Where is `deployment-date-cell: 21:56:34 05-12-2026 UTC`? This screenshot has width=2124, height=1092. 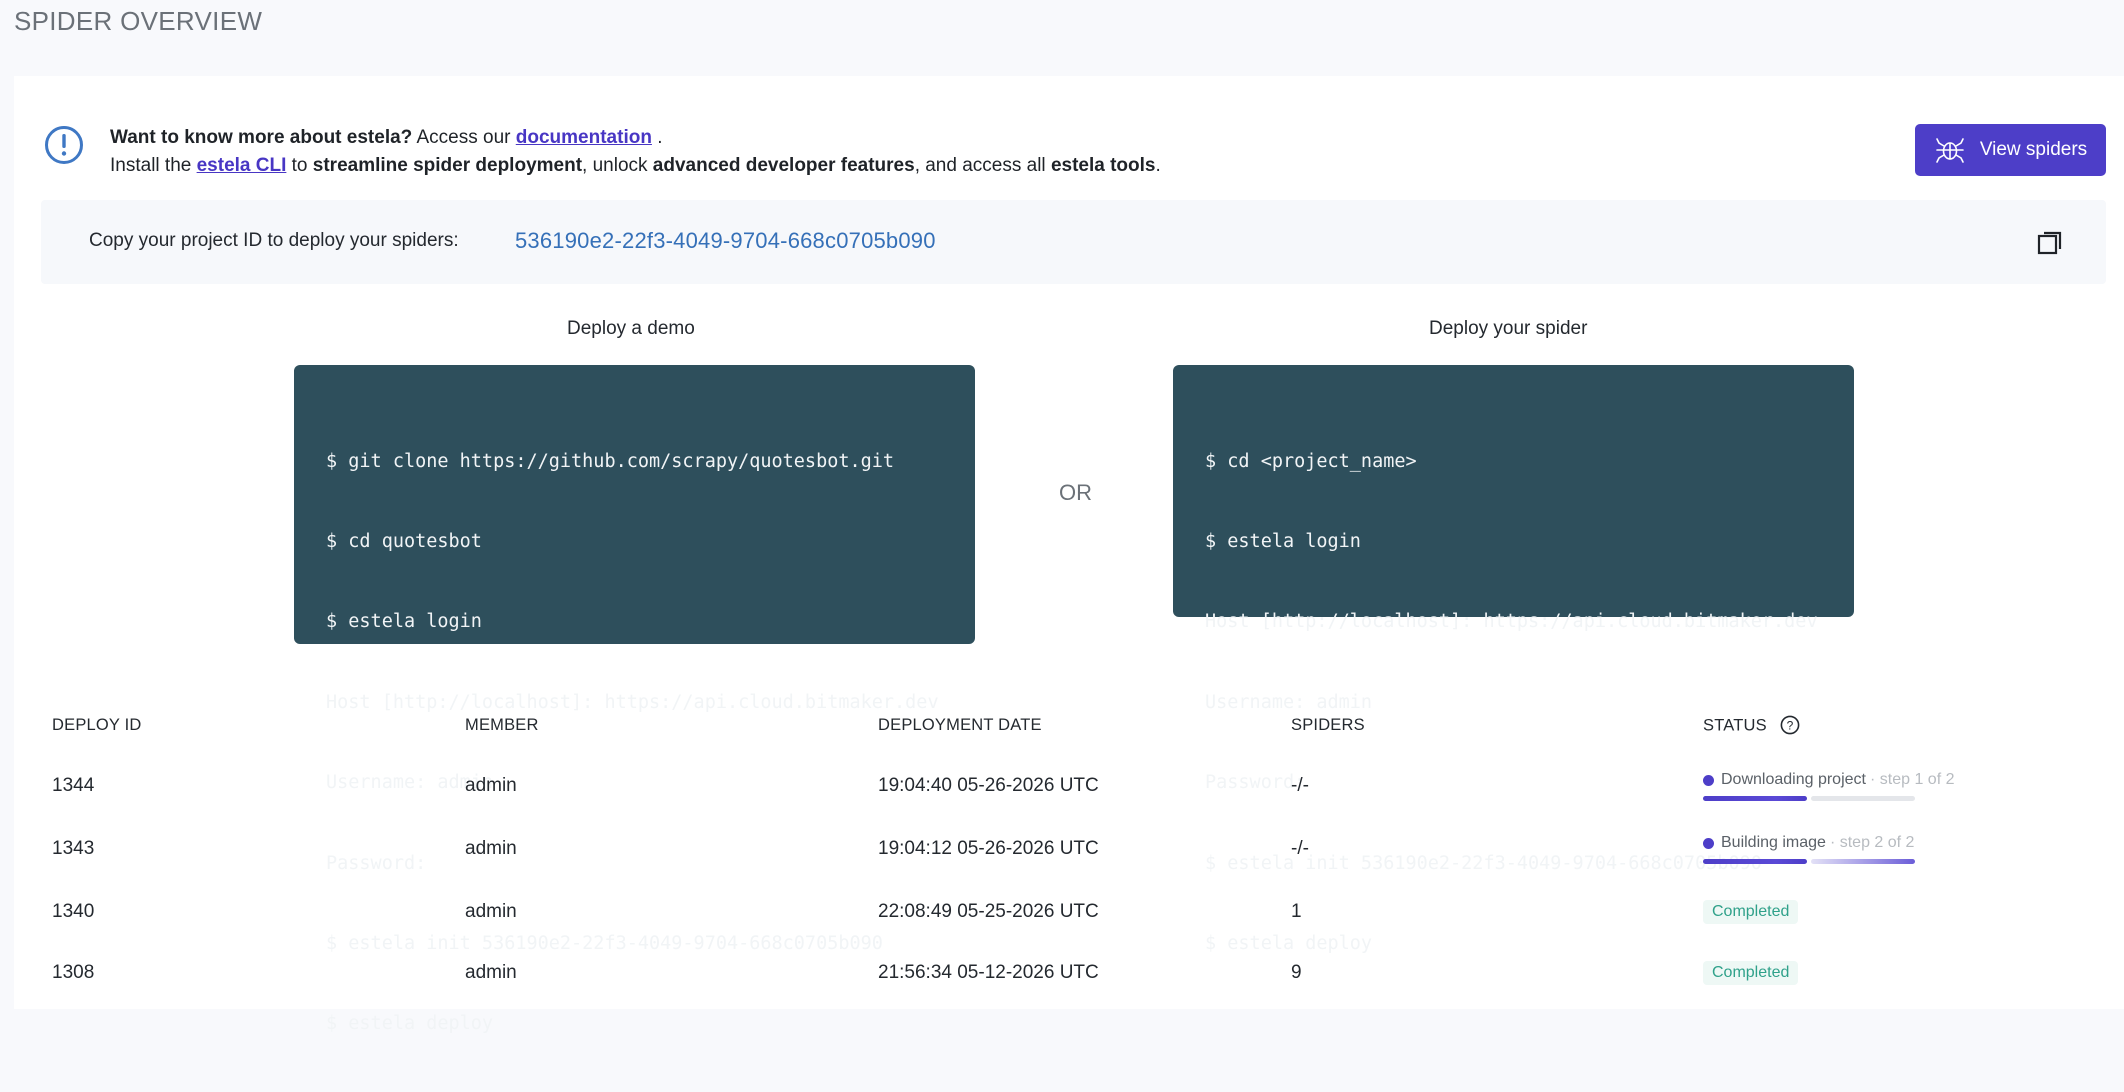 deployment-date-cell: 21:56:34 05-12-2026 UTC is located at coordinates (988, 972).